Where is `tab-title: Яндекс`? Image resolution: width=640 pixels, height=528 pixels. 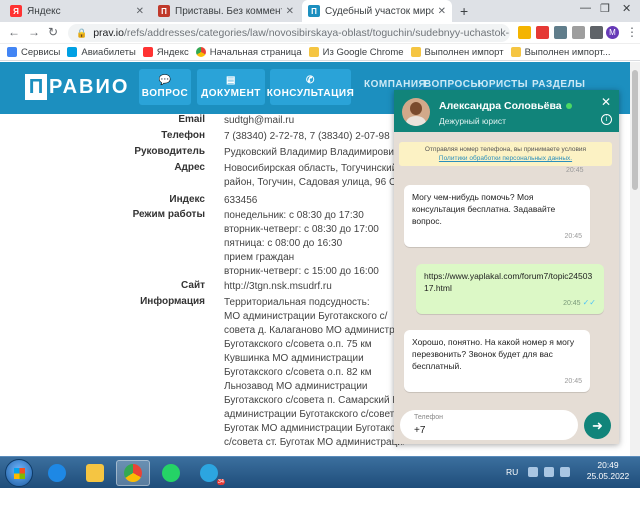
tab-title: Яндекс is located at coordinates (44, 11).